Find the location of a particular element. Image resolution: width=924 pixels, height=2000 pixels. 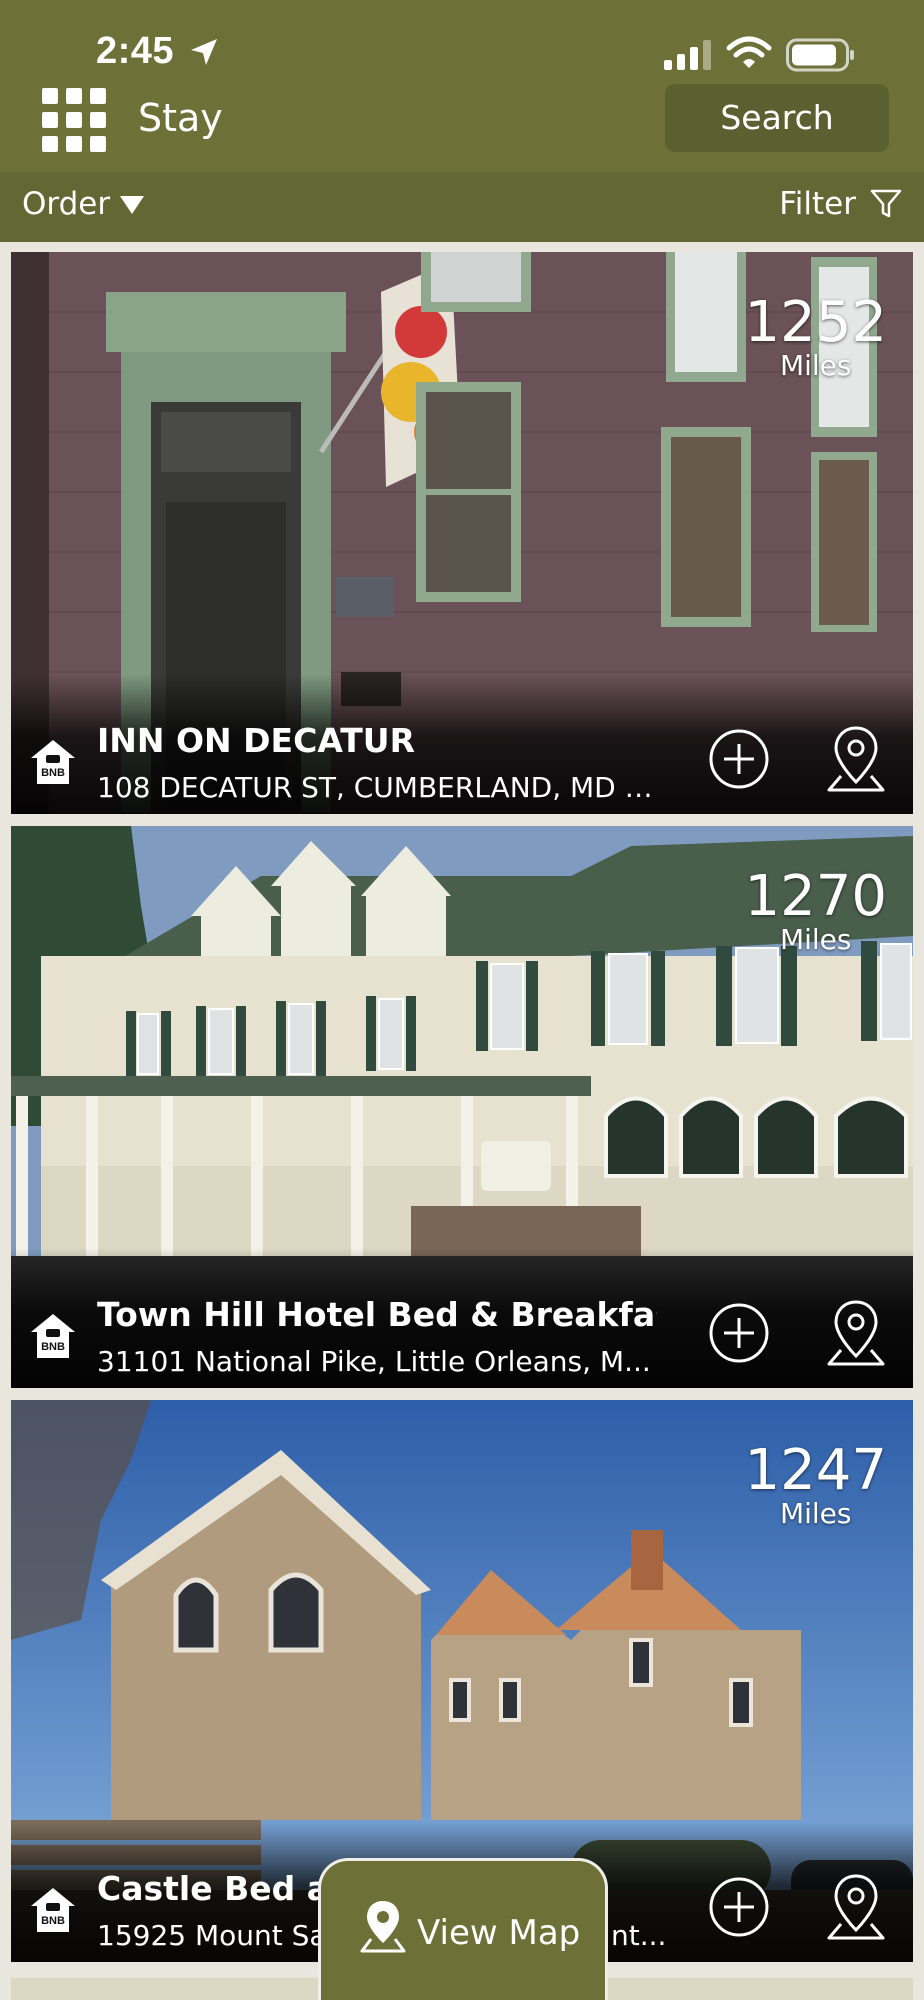

filter-funnel-icon is located at coordinates (886, 203).